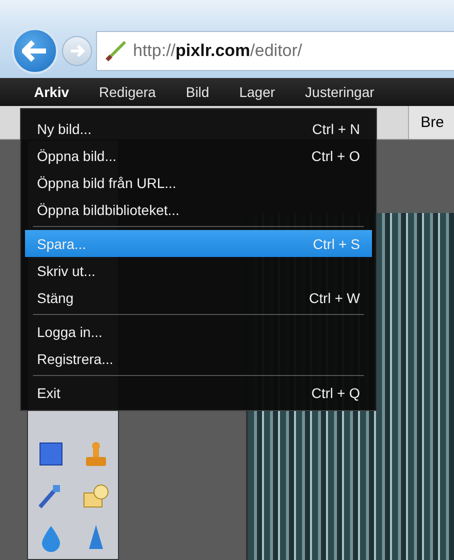 Image resolution: width=454 pixels, height=560 pixels. What do you see at coordinates (335, 156) in the screenshot?
I see `shortcut-text: Ctrl + O` at bounding box center [335, 156].